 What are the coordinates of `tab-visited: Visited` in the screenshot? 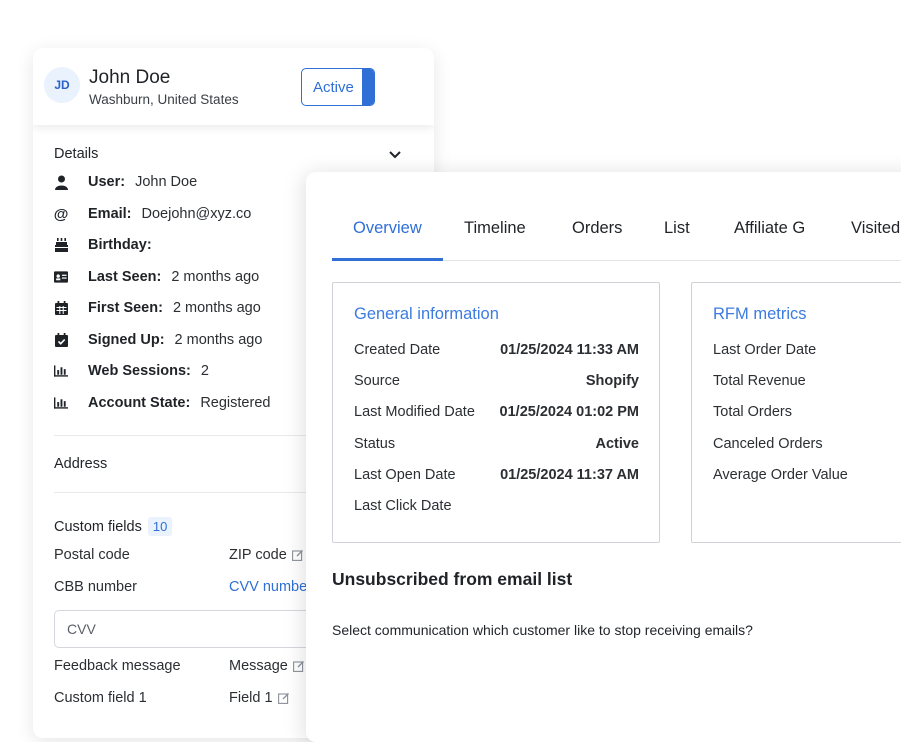 It's located at (875, 228).